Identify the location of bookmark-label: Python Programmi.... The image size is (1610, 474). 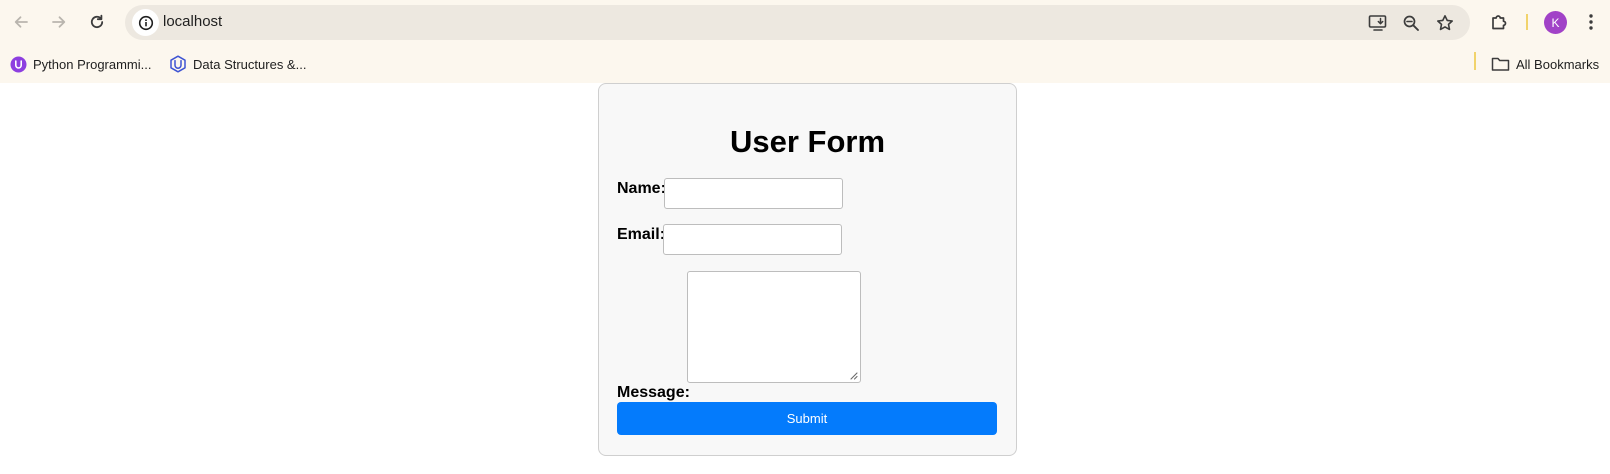
(92, 64).